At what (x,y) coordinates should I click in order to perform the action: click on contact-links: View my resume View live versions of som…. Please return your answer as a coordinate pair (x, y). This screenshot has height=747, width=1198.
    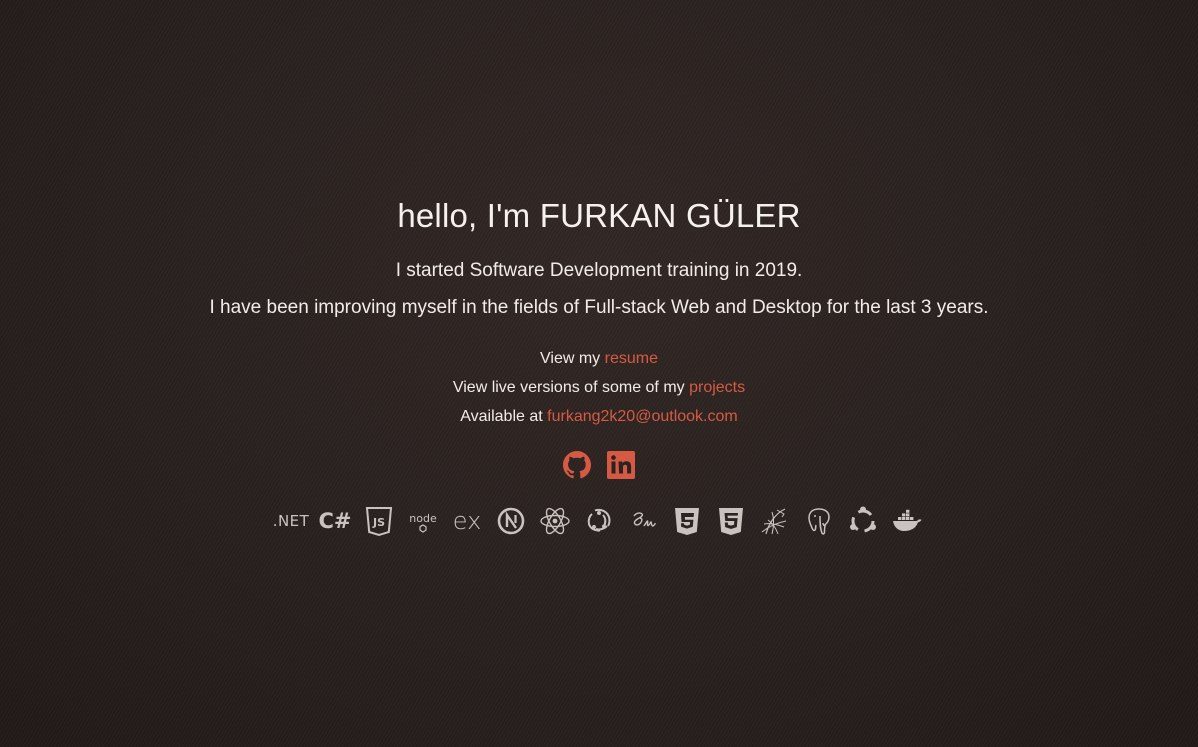
    Looking at the image, I should click on (599, 387).